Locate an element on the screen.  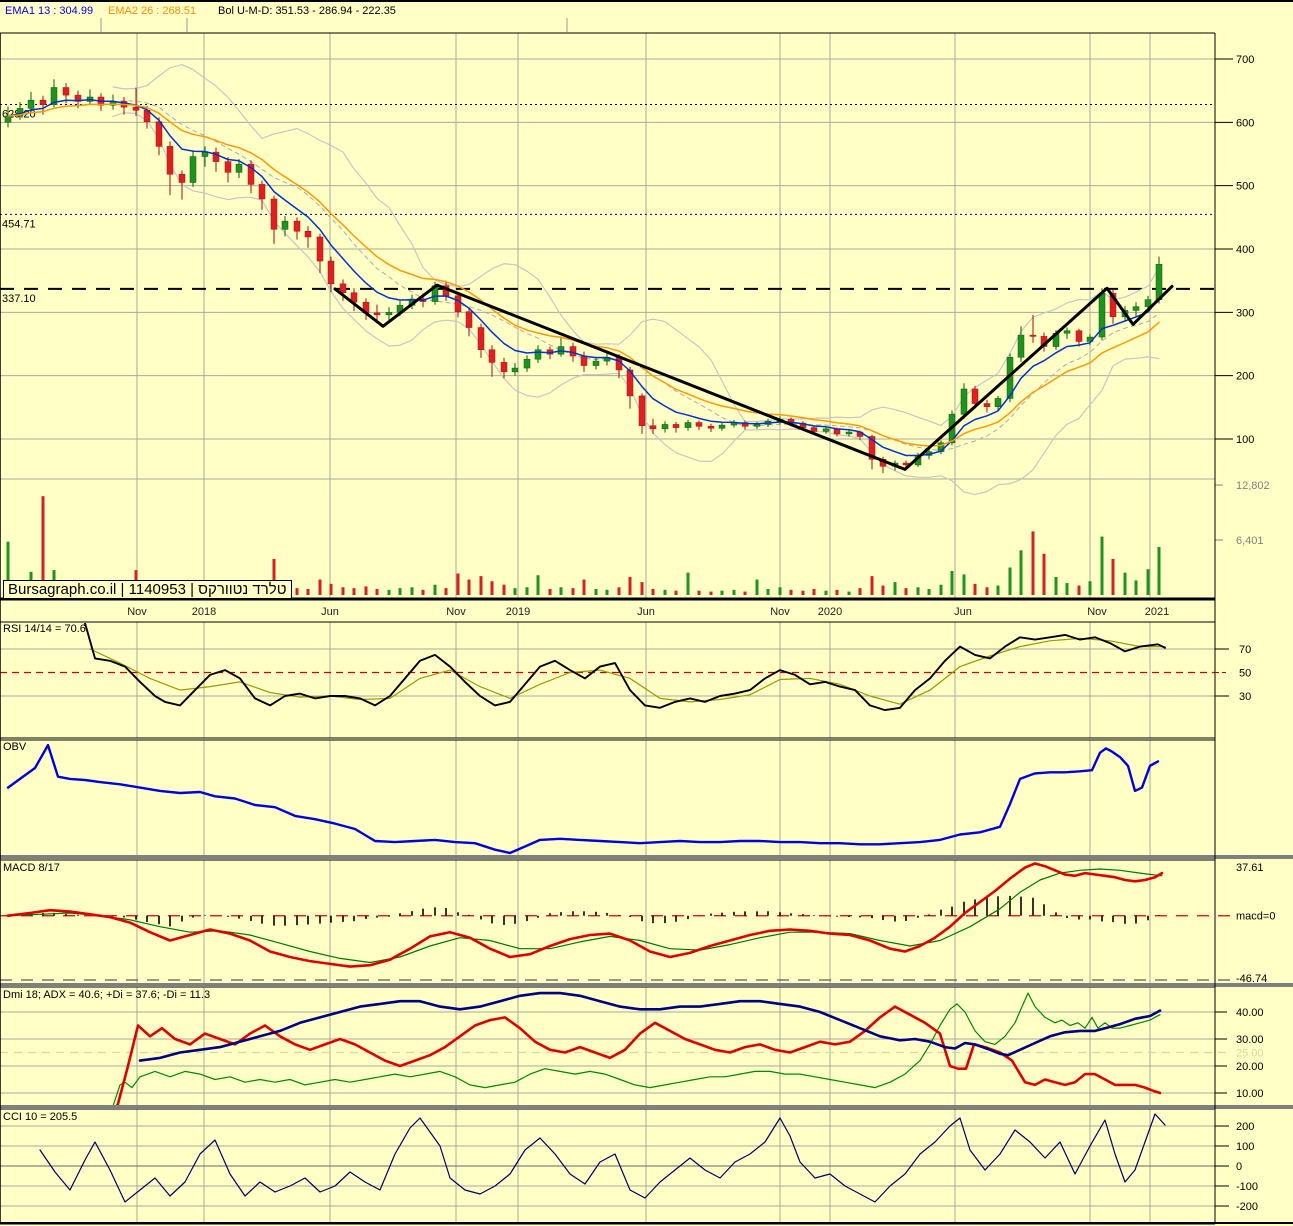
rsi-panel-label: RSI 14/14 = 70.6 is located at coordinates (44, 629).